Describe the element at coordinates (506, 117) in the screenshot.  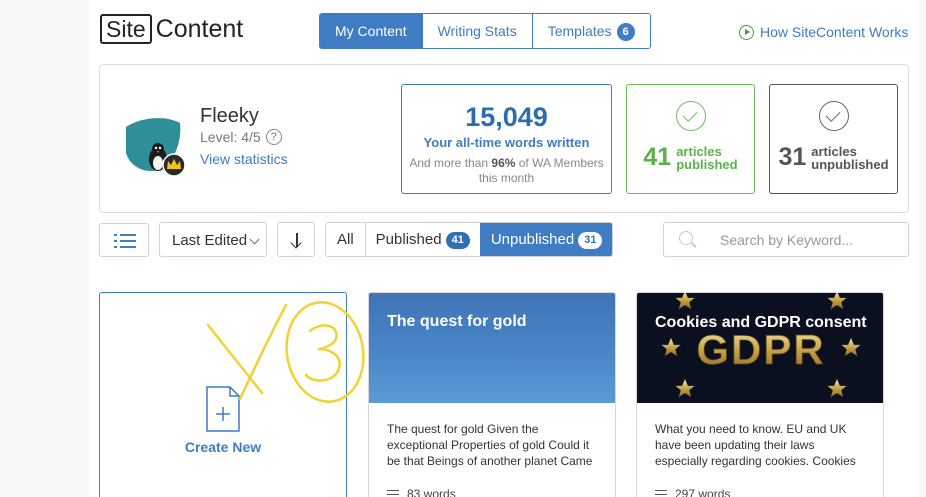
I see `total-words: 15,049` at that location.